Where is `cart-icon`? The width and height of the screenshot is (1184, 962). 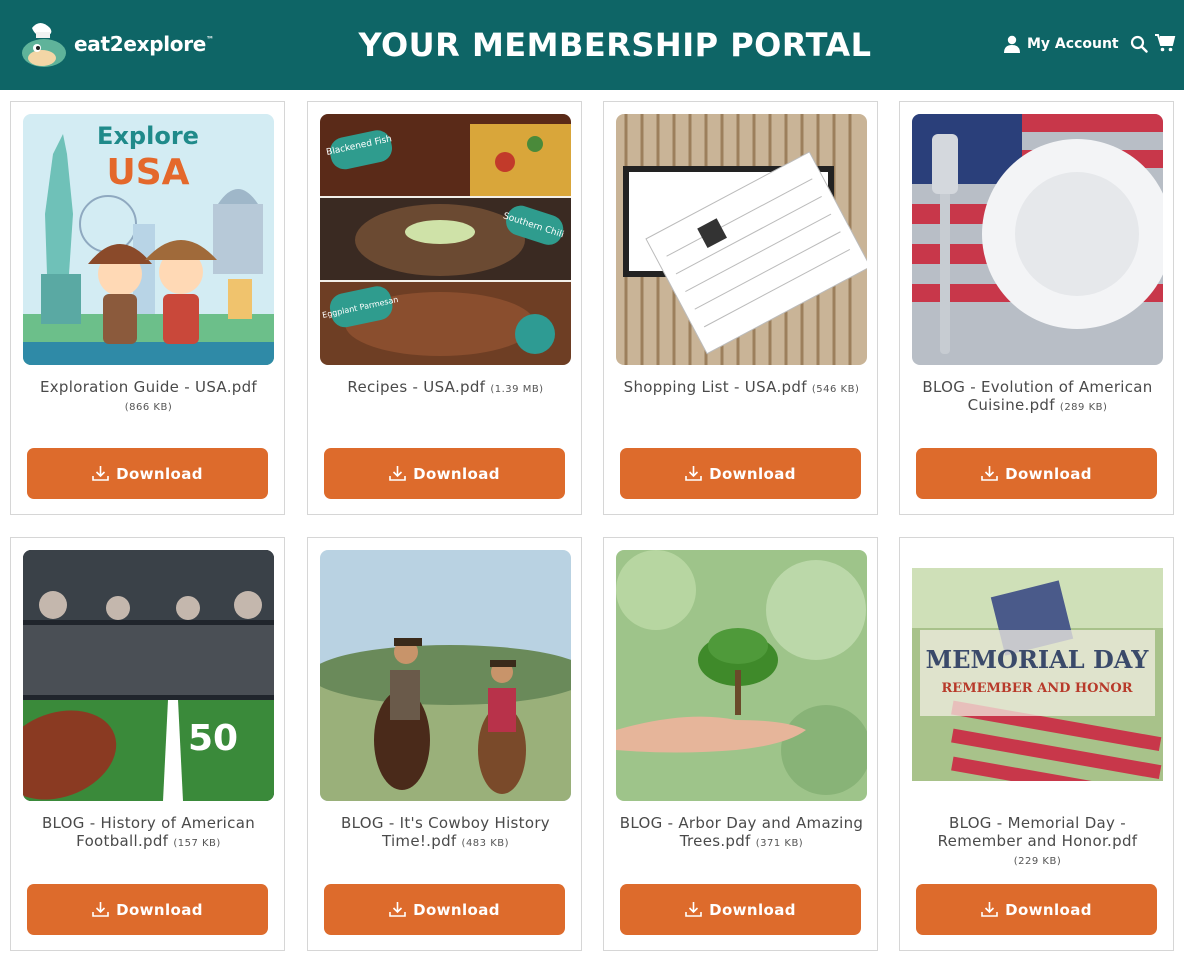 cart-icon is located at coordinates (1165, 43).